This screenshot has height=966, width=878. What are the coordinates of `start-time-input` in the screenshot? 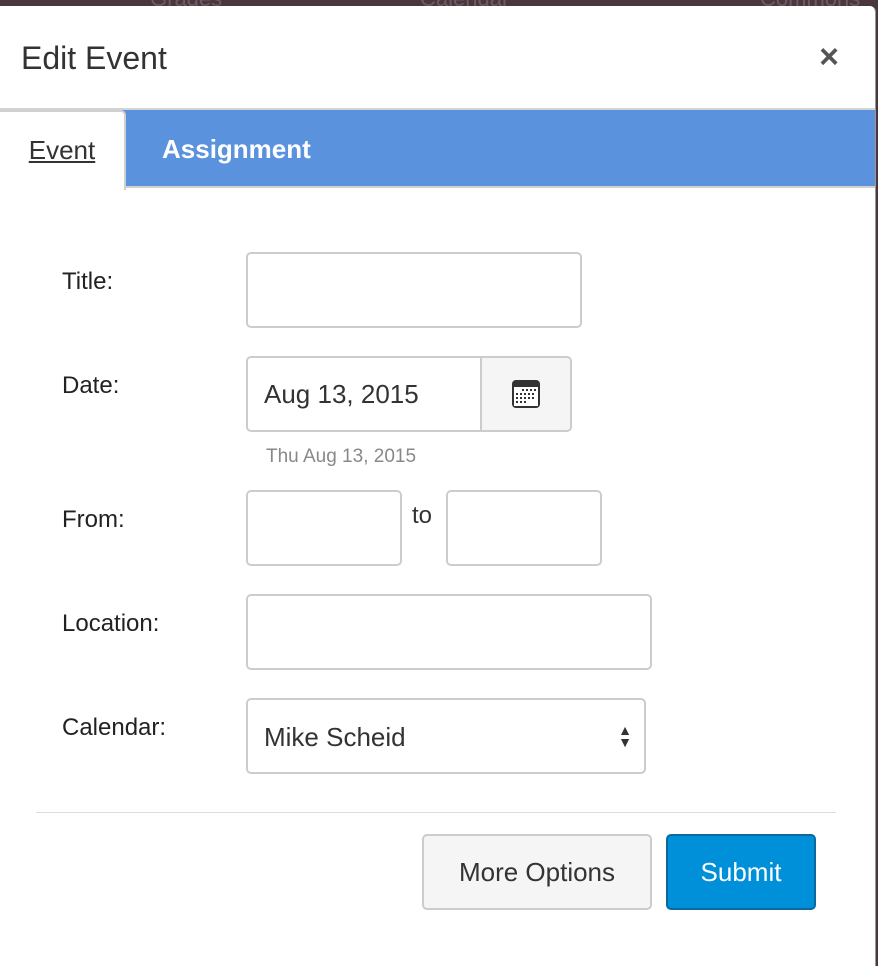 It's located at (324, 528).